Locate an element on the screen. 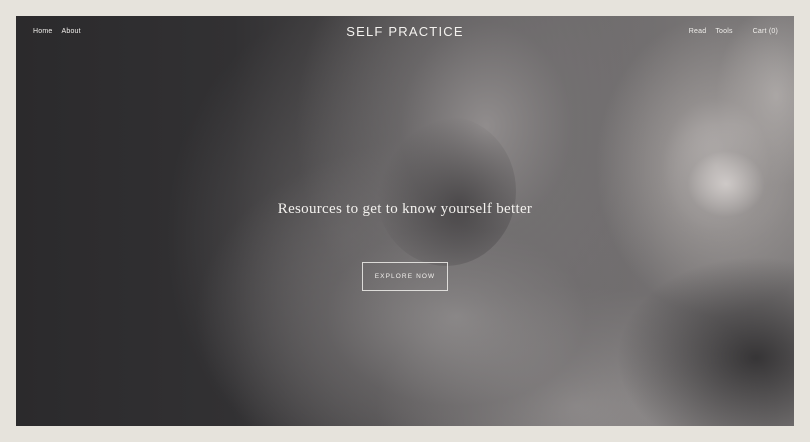 This screenshot has width=810, height=442. explore-now-button: EXPLORE NOW is located at coordinates (405, 276).